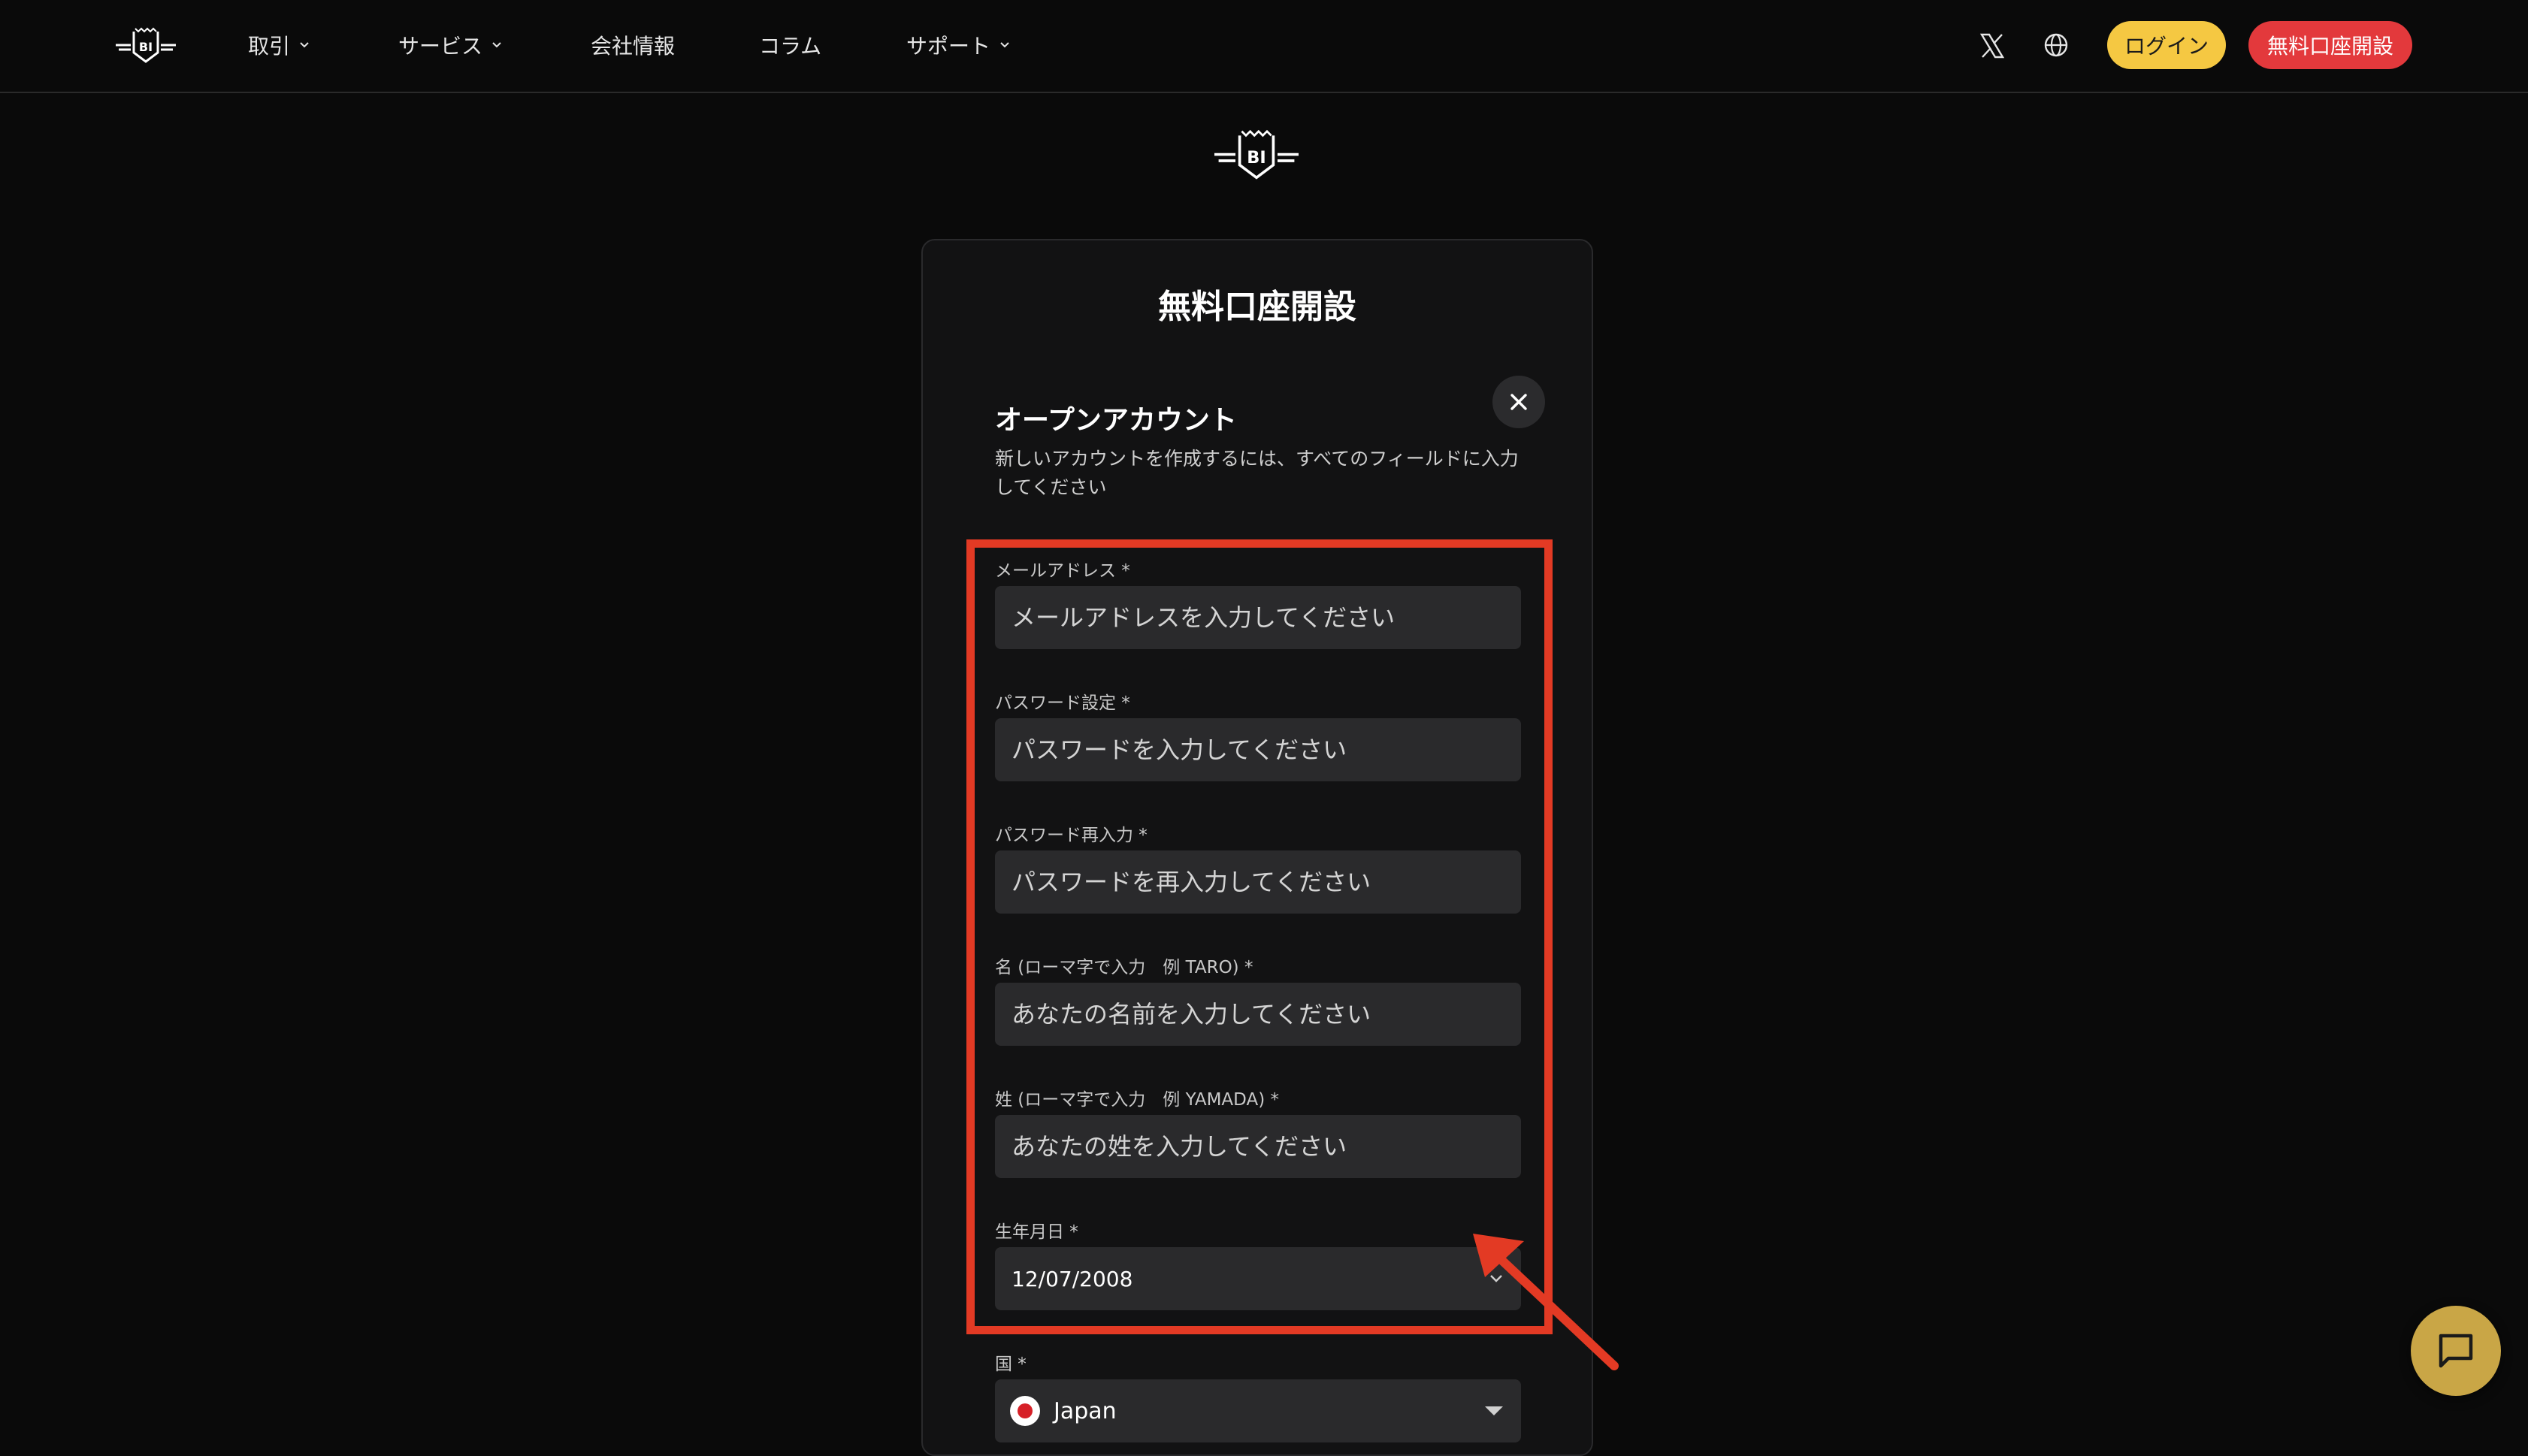  I want to click on brand-logo-large-icon: BI, so click(1257, 154).